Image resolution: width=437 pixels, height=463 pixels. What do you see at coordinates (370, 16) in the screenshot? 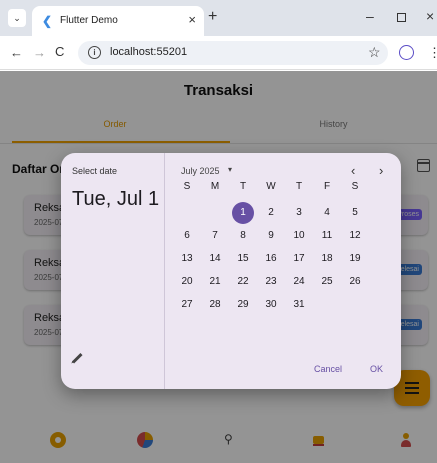
I see `window-minimize-button: –` at bounding box center [370, 16].